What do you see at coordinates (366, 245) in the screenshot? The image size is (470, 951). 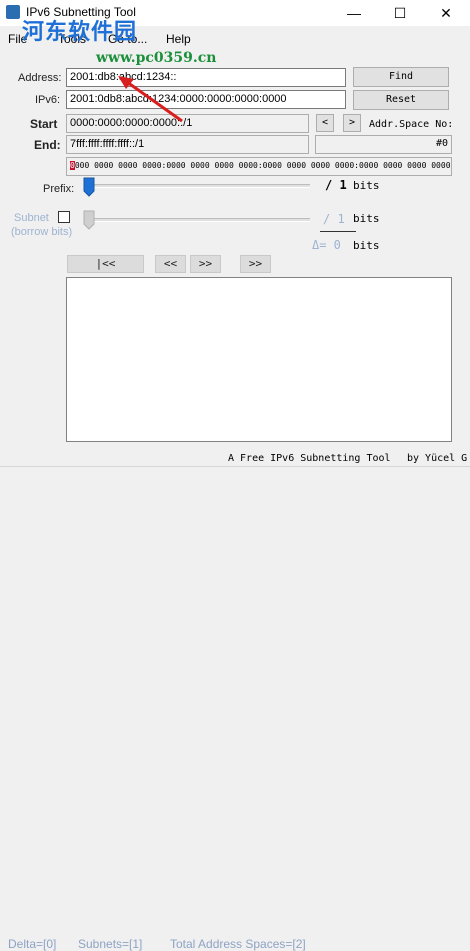 I see `delta-unit: bits` at bounding box center [366, 245].